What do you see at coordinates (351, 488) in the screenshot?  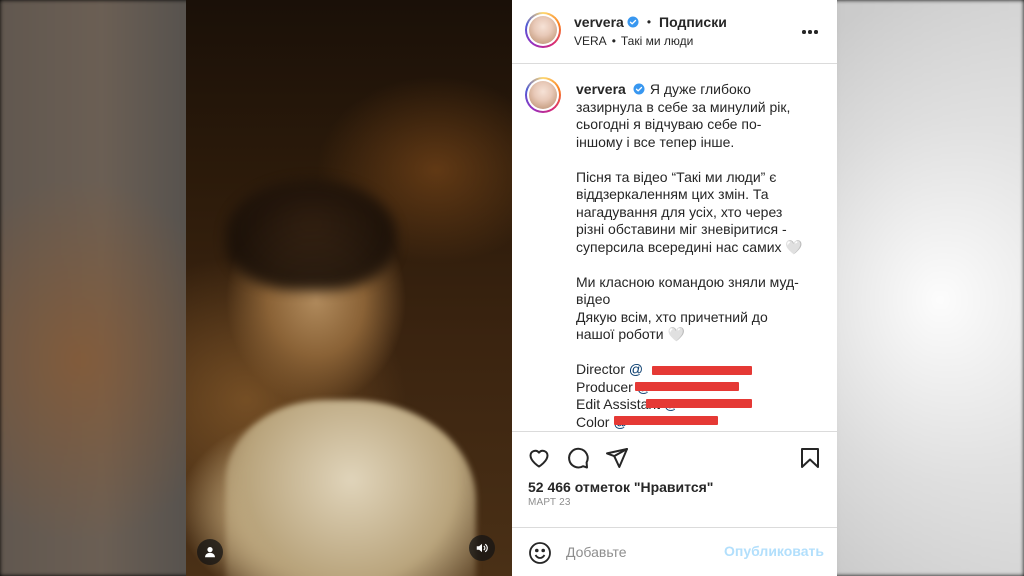 I see `video-frame-shirt` at bounding box center [351, 488].